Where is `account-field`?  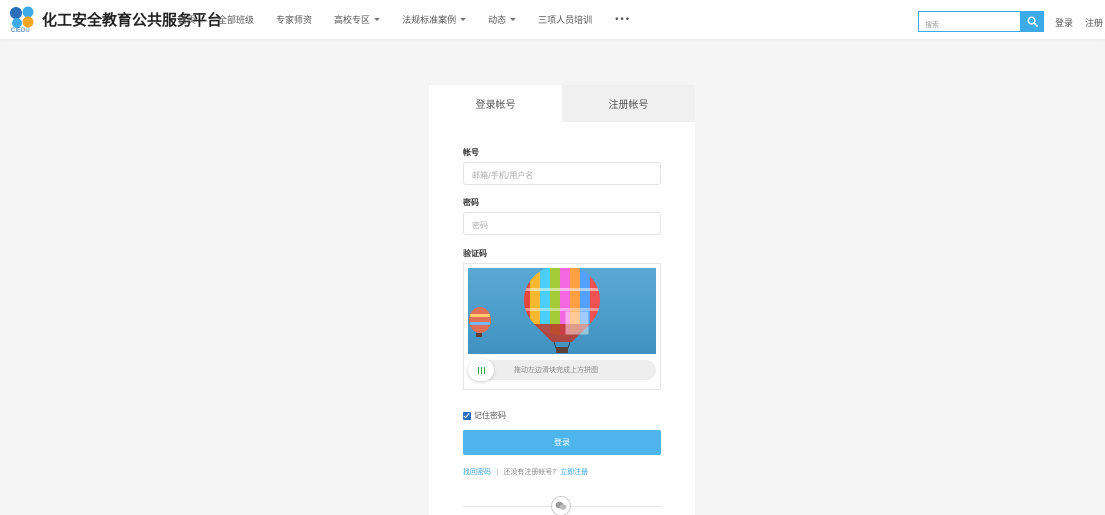
account-field is located at coordinates (562, 174).